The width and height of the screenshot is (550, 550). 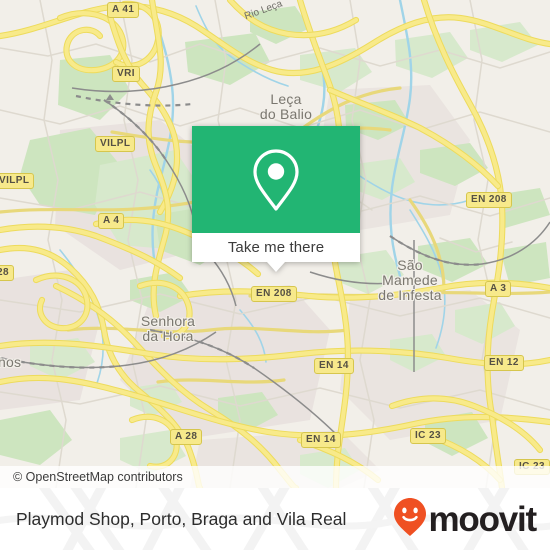 I want to click on map-place-label: Senhora da Hora, so click(x=168, y=328).